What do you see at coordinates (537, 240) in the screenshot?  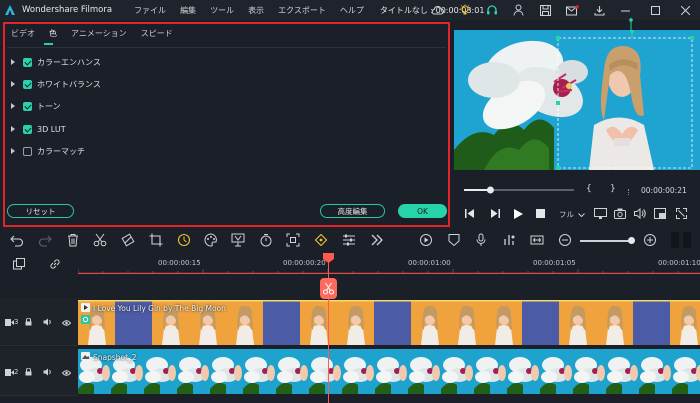 I see `clip-split-view-icon` at bounding box center [537, 240].